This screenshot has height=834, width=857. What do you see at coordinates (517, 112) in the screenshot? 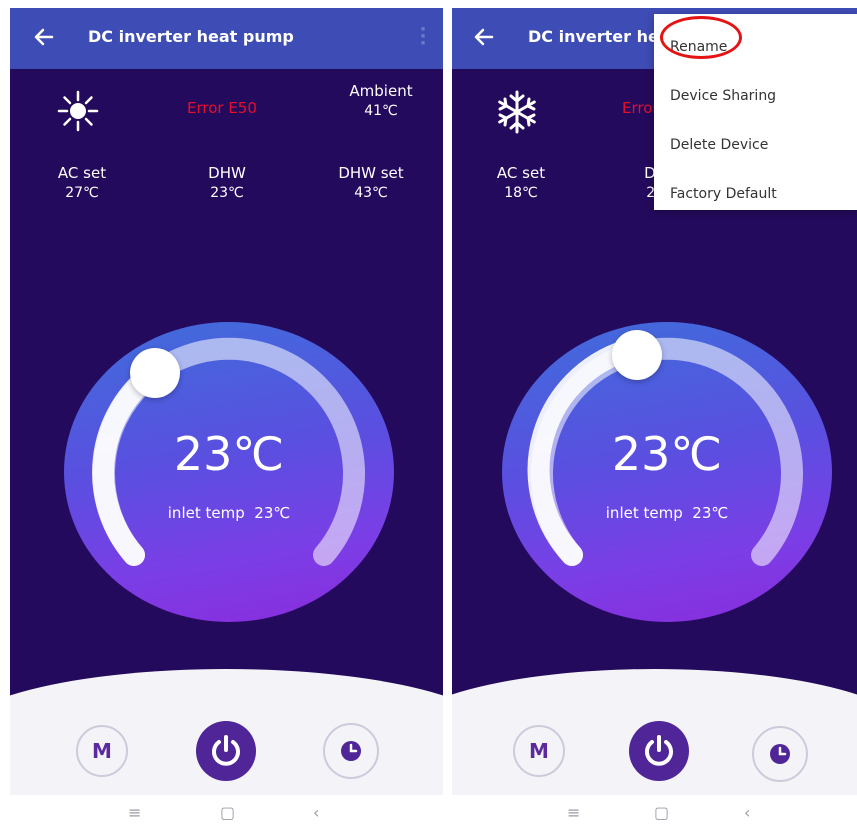
I see `snowflake-icon` at bounding box center [517, 112].